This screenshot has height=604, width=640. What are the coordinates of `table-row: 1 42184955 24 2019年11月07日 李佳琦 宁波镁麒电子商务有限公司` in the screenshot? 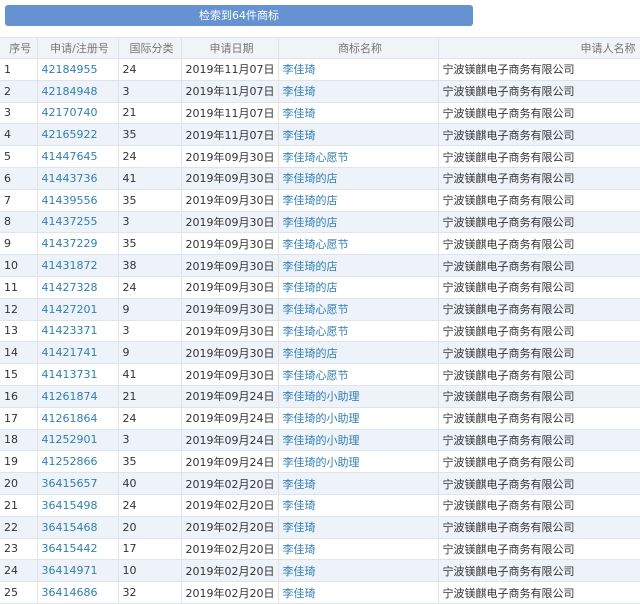 It's located at (320, 69).